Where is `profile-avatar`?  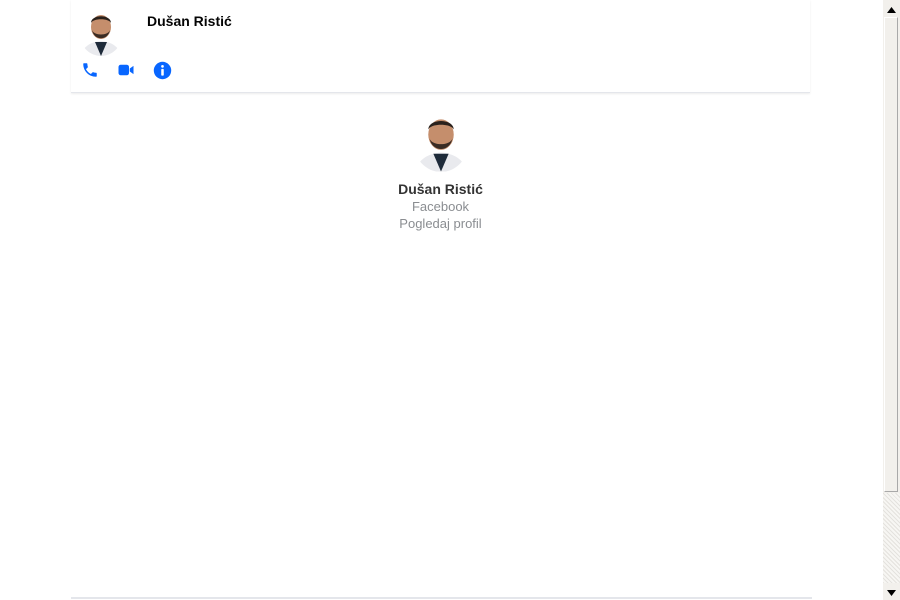
profile-avatar is located at coordinates (440, 141).